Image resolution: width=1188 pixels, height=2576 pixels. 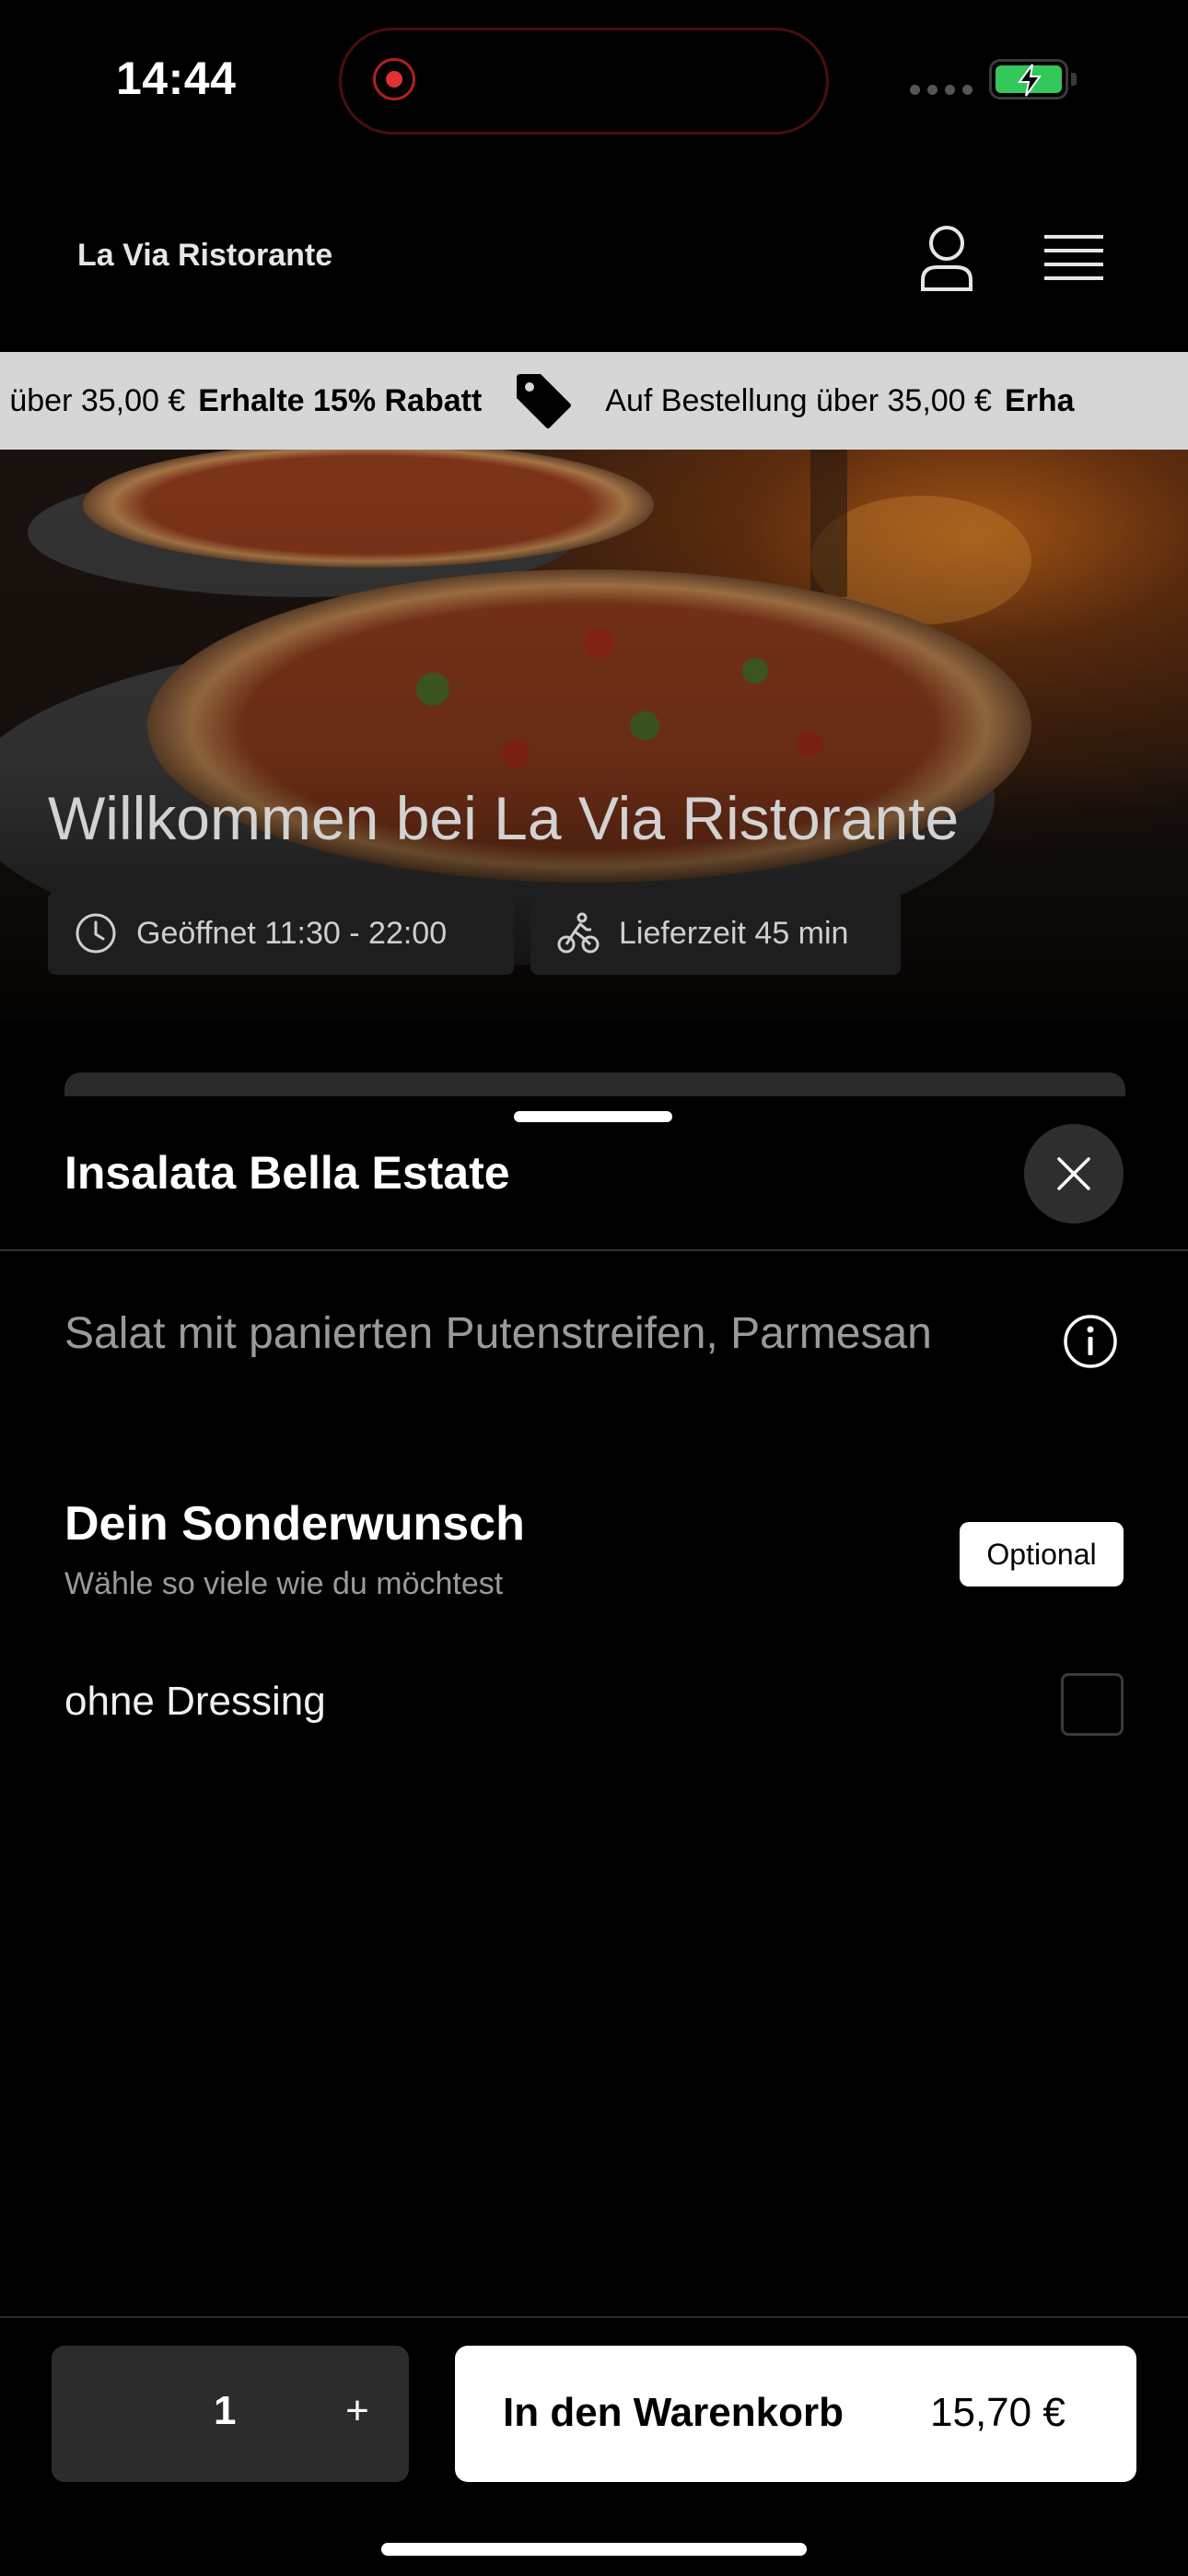 What do you see at coordinates (292, 933) in the screenshot?
I see `opening-hours-text: Geöffnet 11:30 - 22:00` at bounding box center [292, 933].